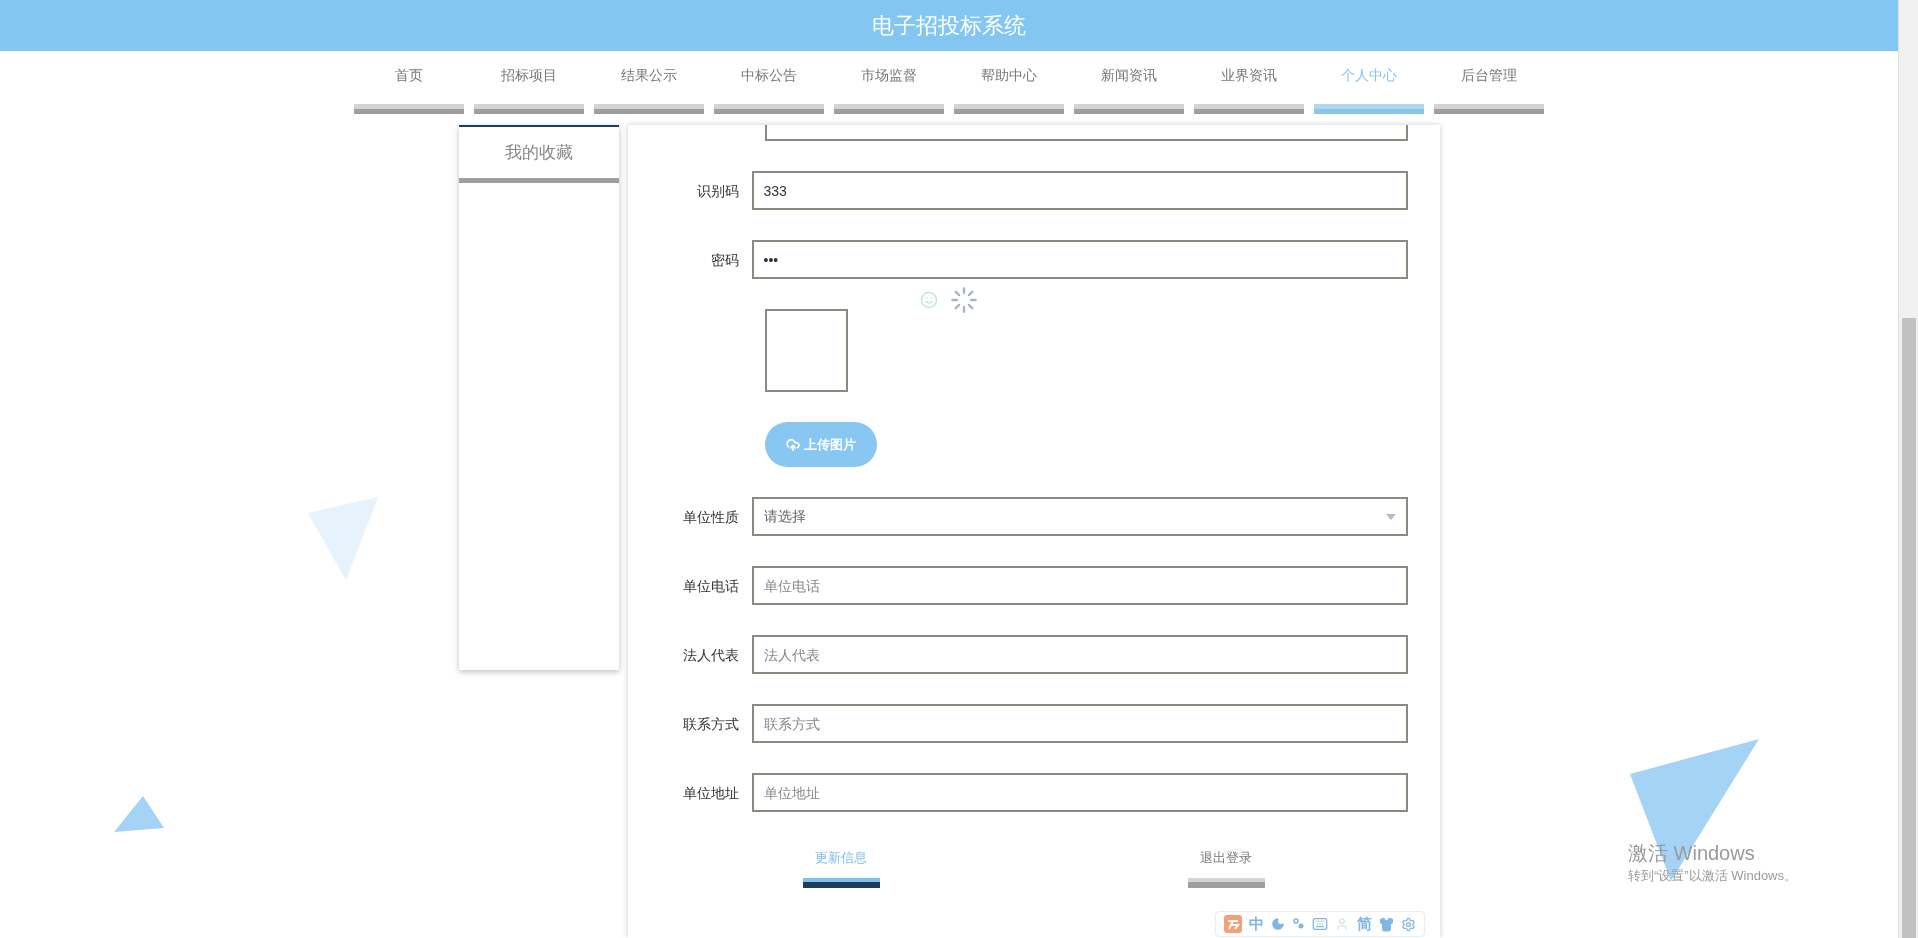 The height and width of the screenshot is (938, 1918). I want to click on nav-tab: 新闻资讯, so click(1129, 89).